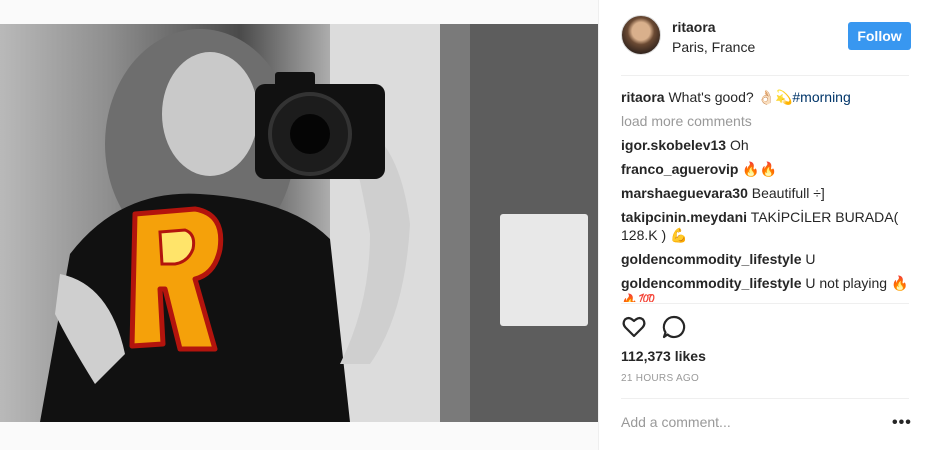  I want to click on avatar, so click(641, 35).